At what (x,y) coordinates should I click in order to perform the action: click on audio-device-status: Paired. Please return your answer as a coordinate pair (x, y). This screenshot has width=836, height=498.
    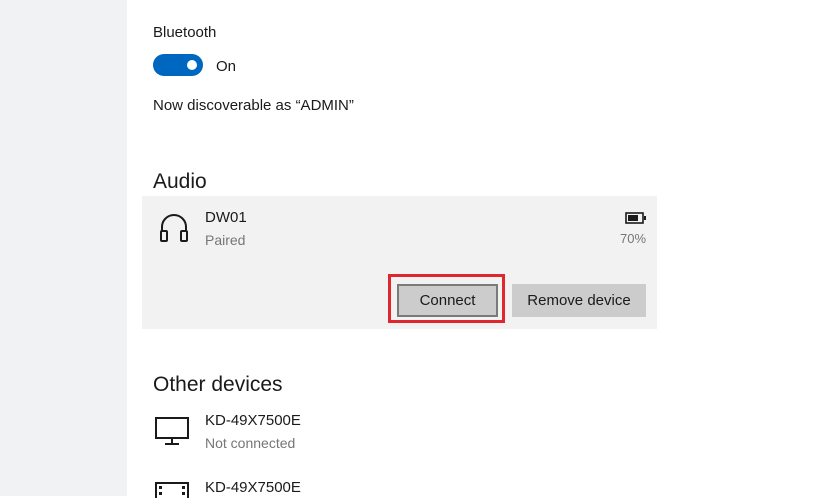
    Looking at the image, I should click on (225, 240).